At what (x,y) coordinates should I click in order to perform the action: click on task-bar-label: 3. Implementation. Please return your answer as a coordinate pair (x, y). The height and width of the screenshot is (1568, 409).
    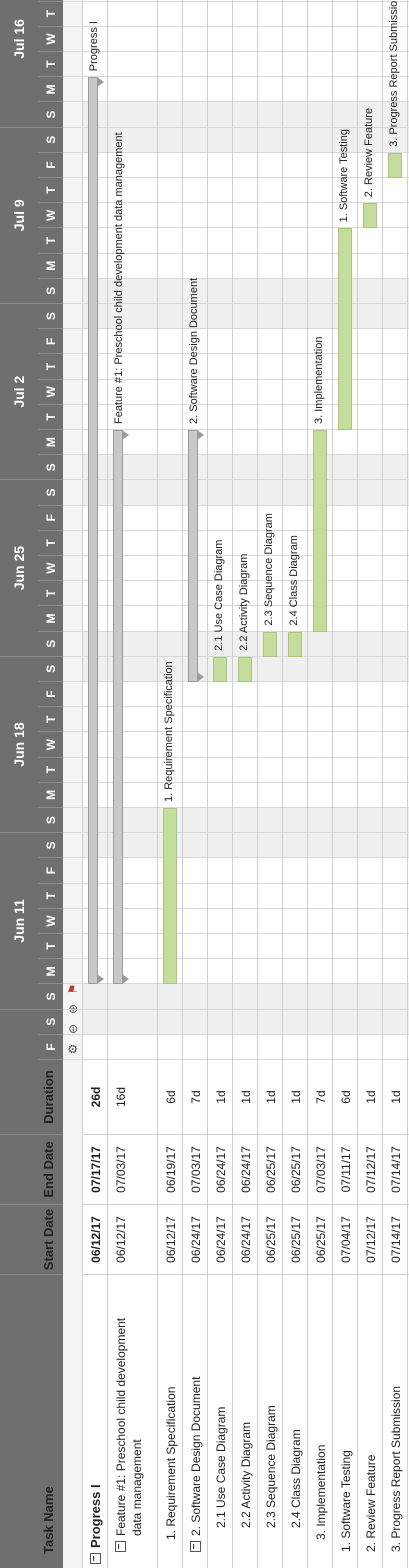
    Looking at the image, I should click on (319, 380).